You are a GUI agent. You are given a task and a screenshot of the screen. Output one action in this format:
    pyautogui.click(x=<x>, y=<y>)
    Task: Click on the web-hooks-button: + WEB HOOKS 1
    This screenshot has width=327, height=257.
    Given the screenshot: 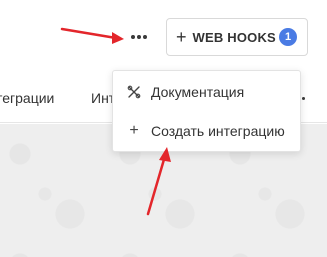 What is the action you would take?
    pyautogui.click(x=237, y=37)
    